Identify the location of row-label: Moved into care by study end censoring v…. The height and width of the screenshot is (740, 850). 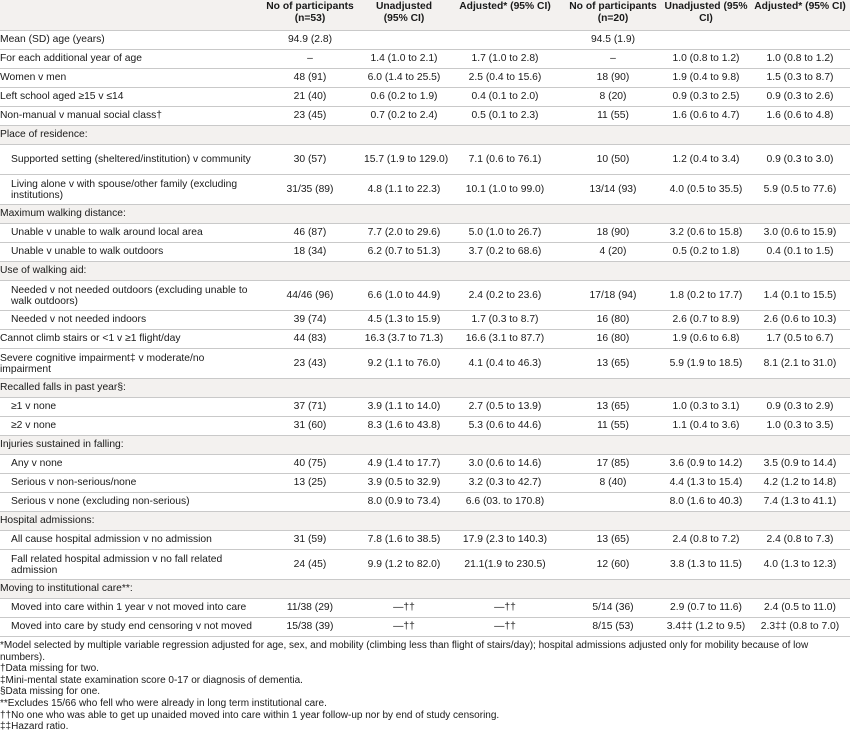
(129, 627).